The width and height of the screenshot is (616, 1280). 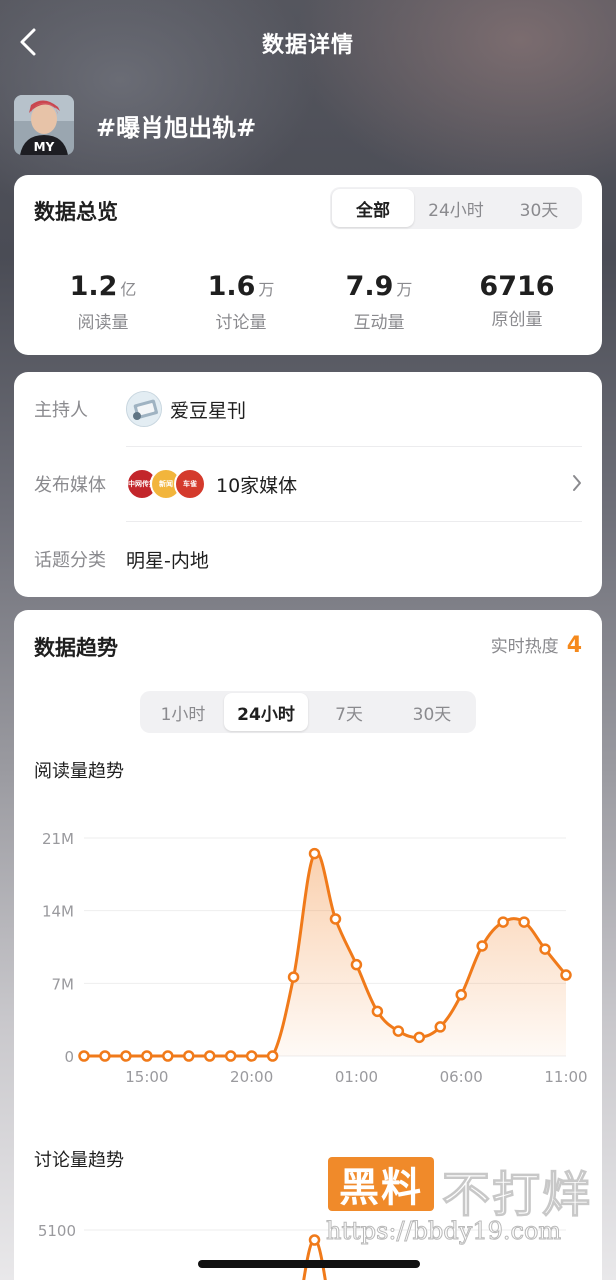 What do you see at coordinates (325, 954) in the screenshot?
I see `series-area` at bounding box center [325, 954].